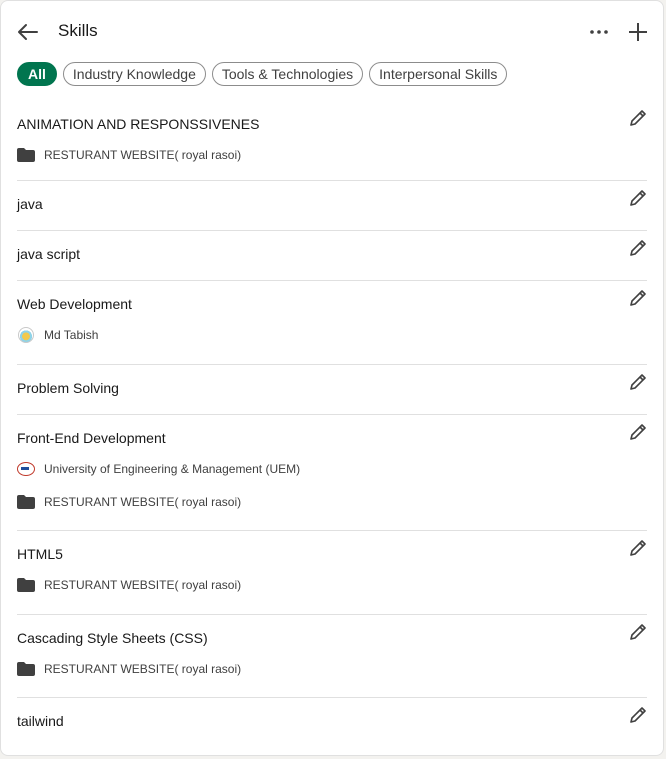 The height and width of the screenshot is (759, 666). What do you see at coordinates (332, 573) in the screenshot?
I see `skill-row: HTML5 RESTURANT WEBSITE( royal rasoi)` at bounding box center [332, 573].